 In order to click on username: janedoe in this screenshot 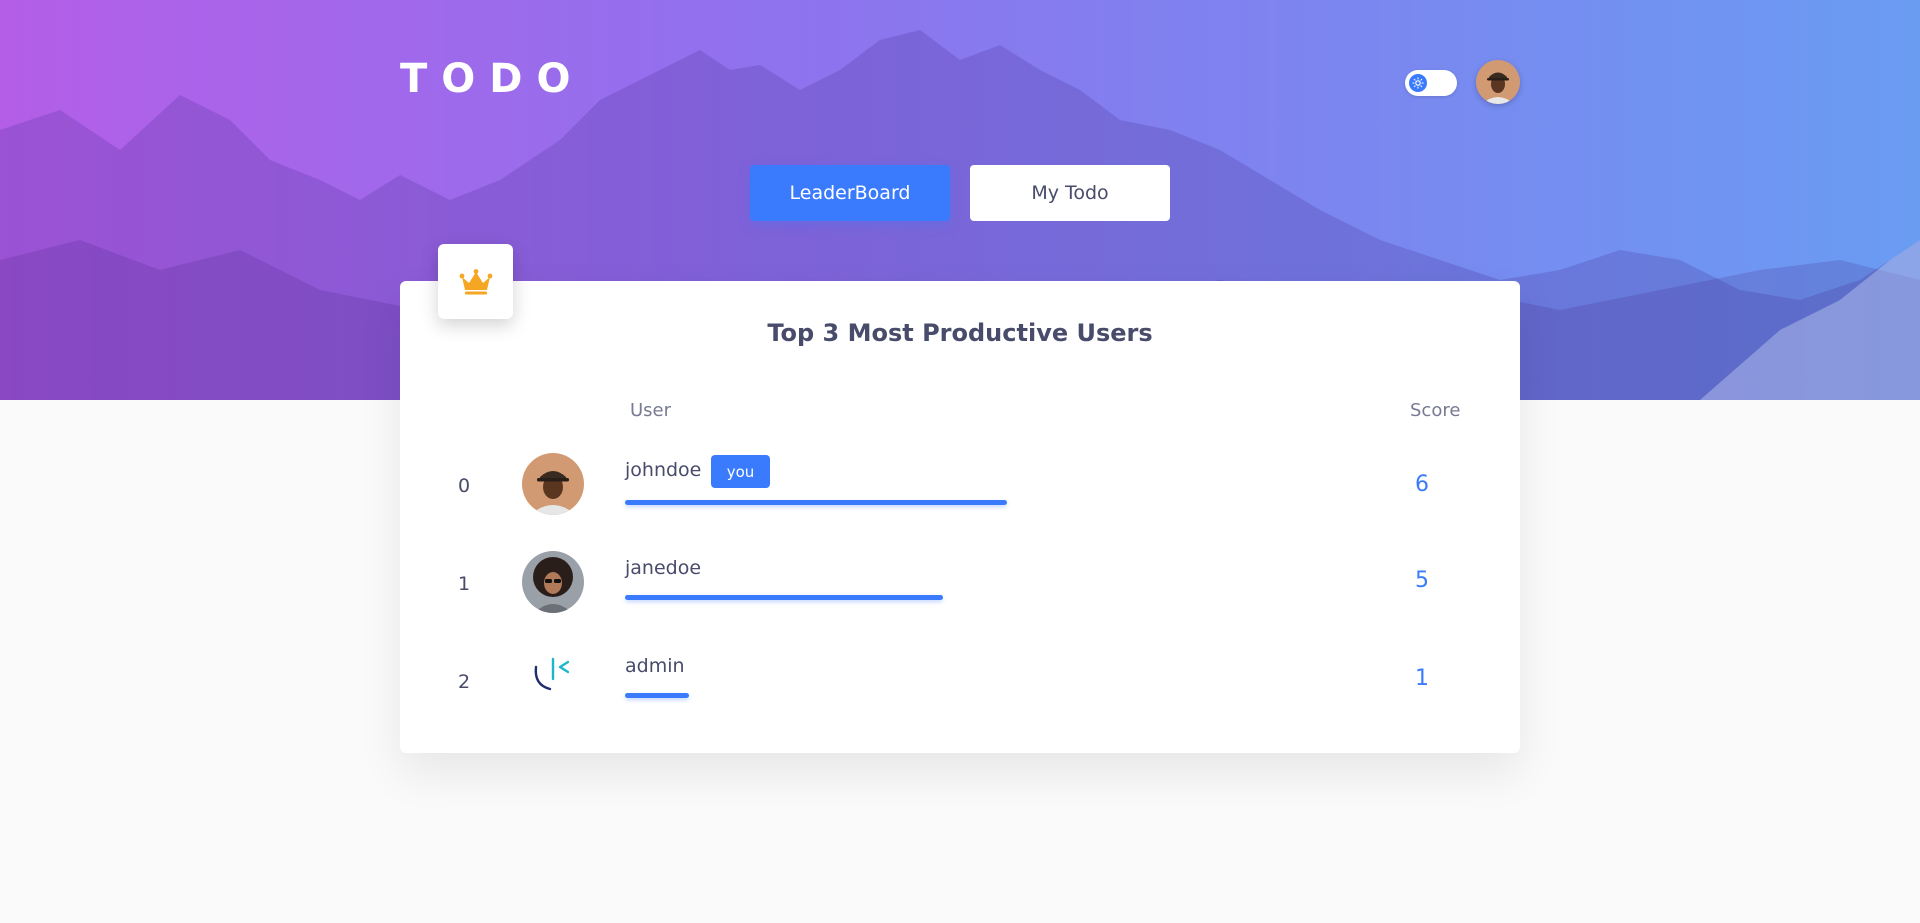, I will do `click(663, 568)`.